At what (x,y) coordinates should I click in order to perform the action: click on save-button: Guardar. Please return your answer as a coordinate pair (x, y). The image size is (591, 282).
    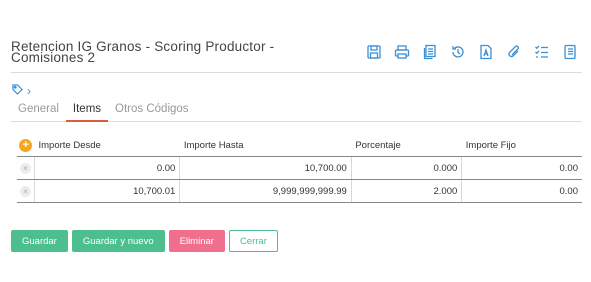
    Looking at the image, I should click on (39, 241).